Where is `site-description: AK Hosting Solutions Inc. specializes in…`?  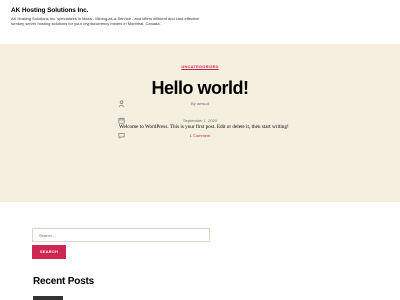 site-description: AK Hosting Solutions Inc. specializes in… is located at coordinates (105, 21).